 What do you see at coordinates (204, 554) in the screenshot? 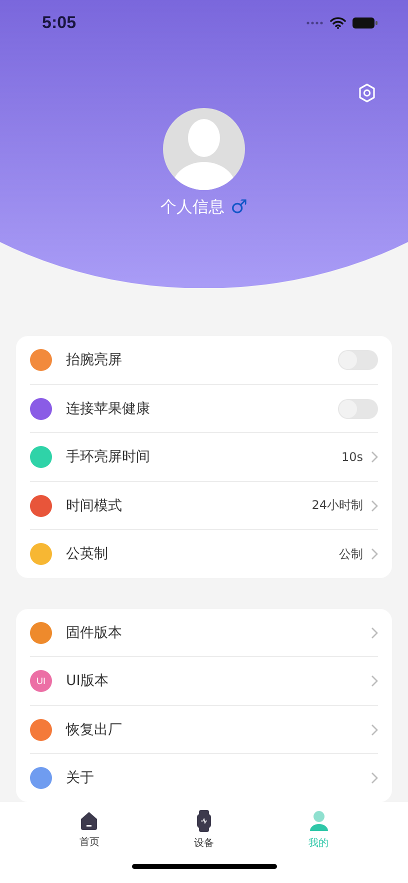
I see `settings-row: 公英制 公制` at bounding box center [204, 554].